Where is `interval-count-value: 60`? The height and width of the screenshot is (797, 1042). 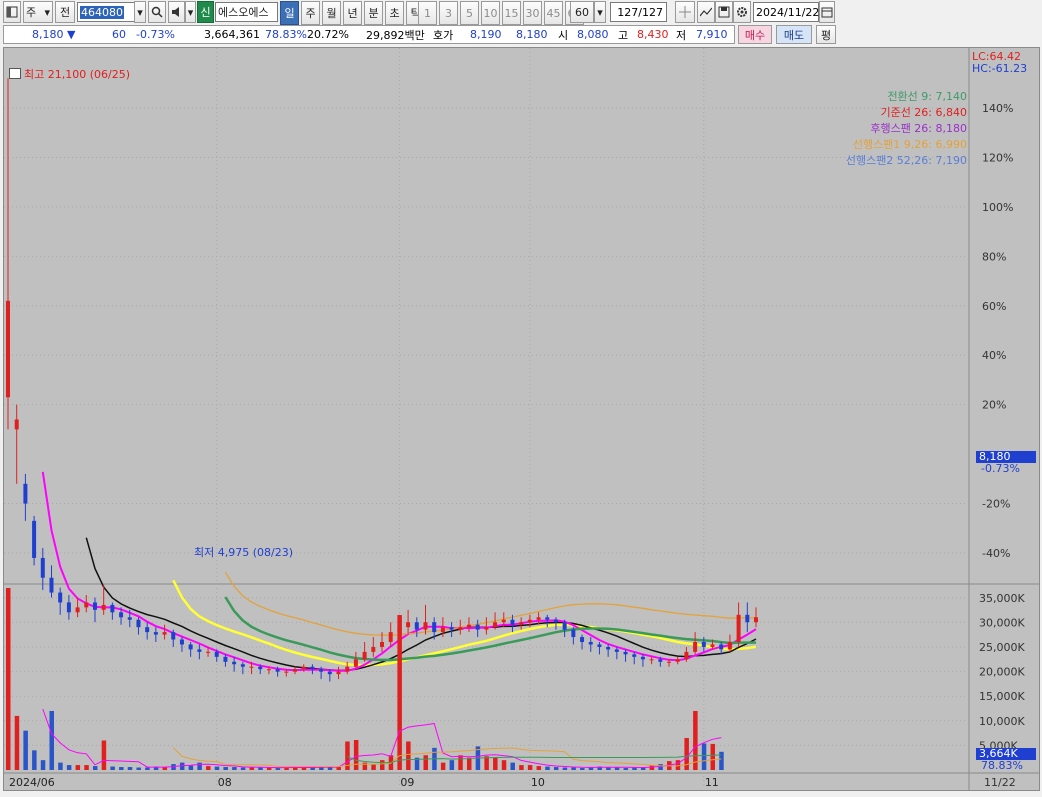
interval-count-value: 60 is located at coordinates (582, 12).